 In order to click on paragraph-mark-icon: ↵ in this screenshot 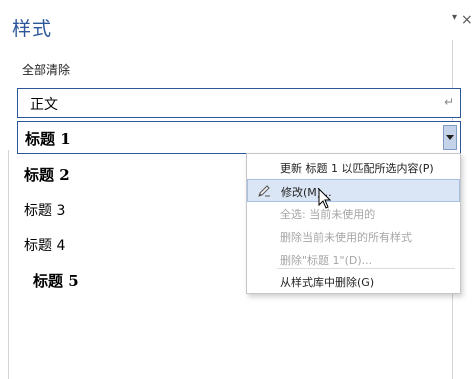, I will do `click(448, 102)`.